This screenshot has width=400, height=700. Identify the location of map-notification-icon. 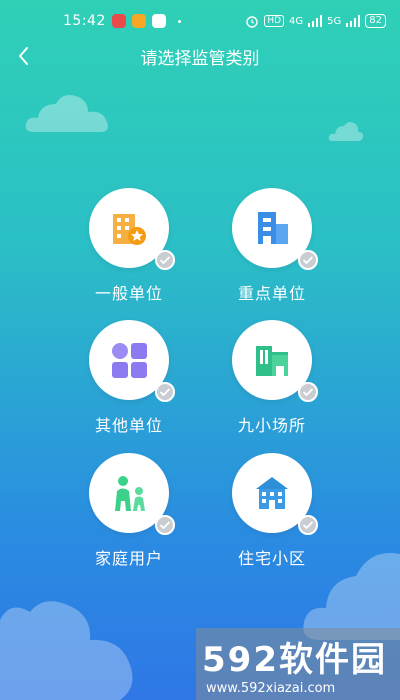
(158, 21).